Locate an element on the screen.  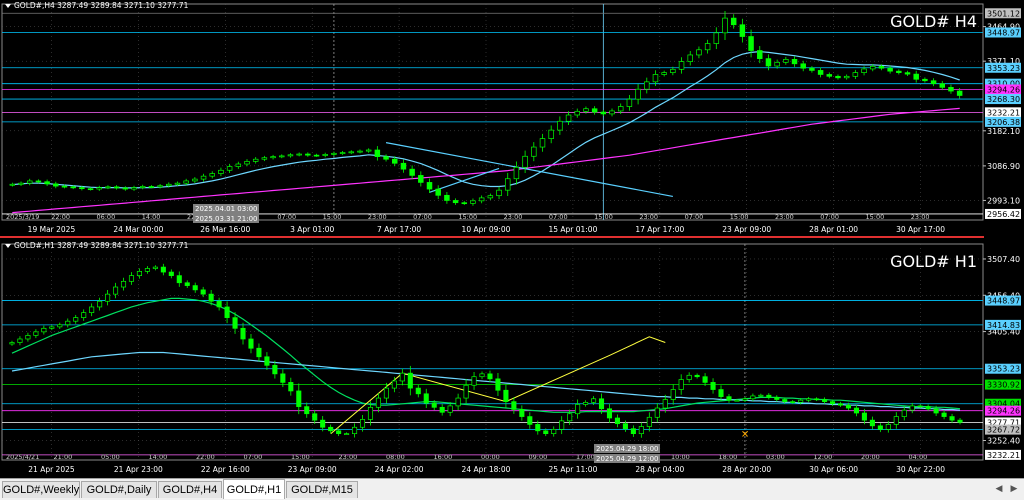
x-tick-label: 24 Apr 18:00 is located at coordinates (486, 469).